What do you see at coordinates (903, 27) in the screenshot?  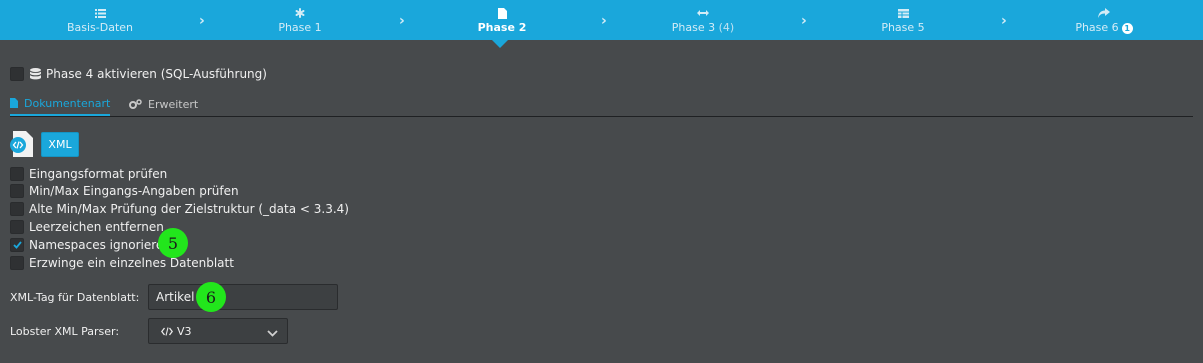 I see `phase-label: Phase 5` at bounding box center [903, 27].